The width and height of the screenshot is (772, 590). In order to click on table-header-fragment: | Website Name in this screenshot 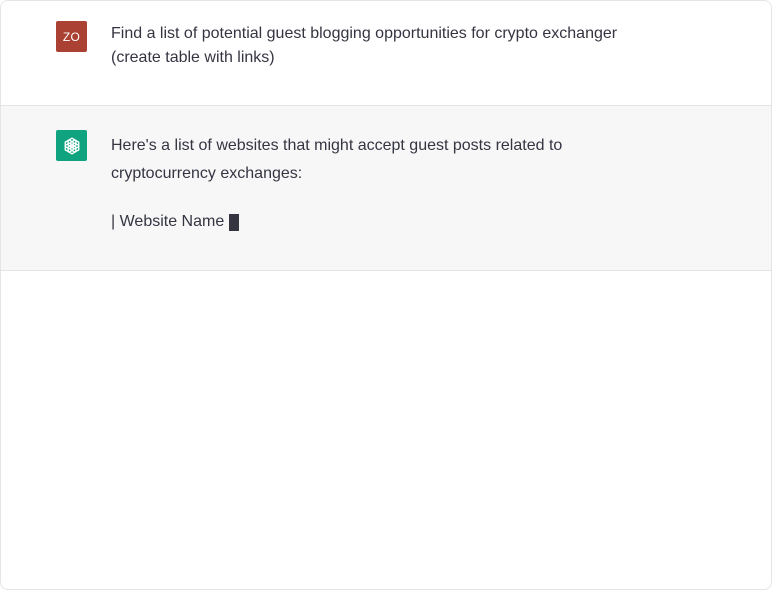, I will do `click(168, 221)`.